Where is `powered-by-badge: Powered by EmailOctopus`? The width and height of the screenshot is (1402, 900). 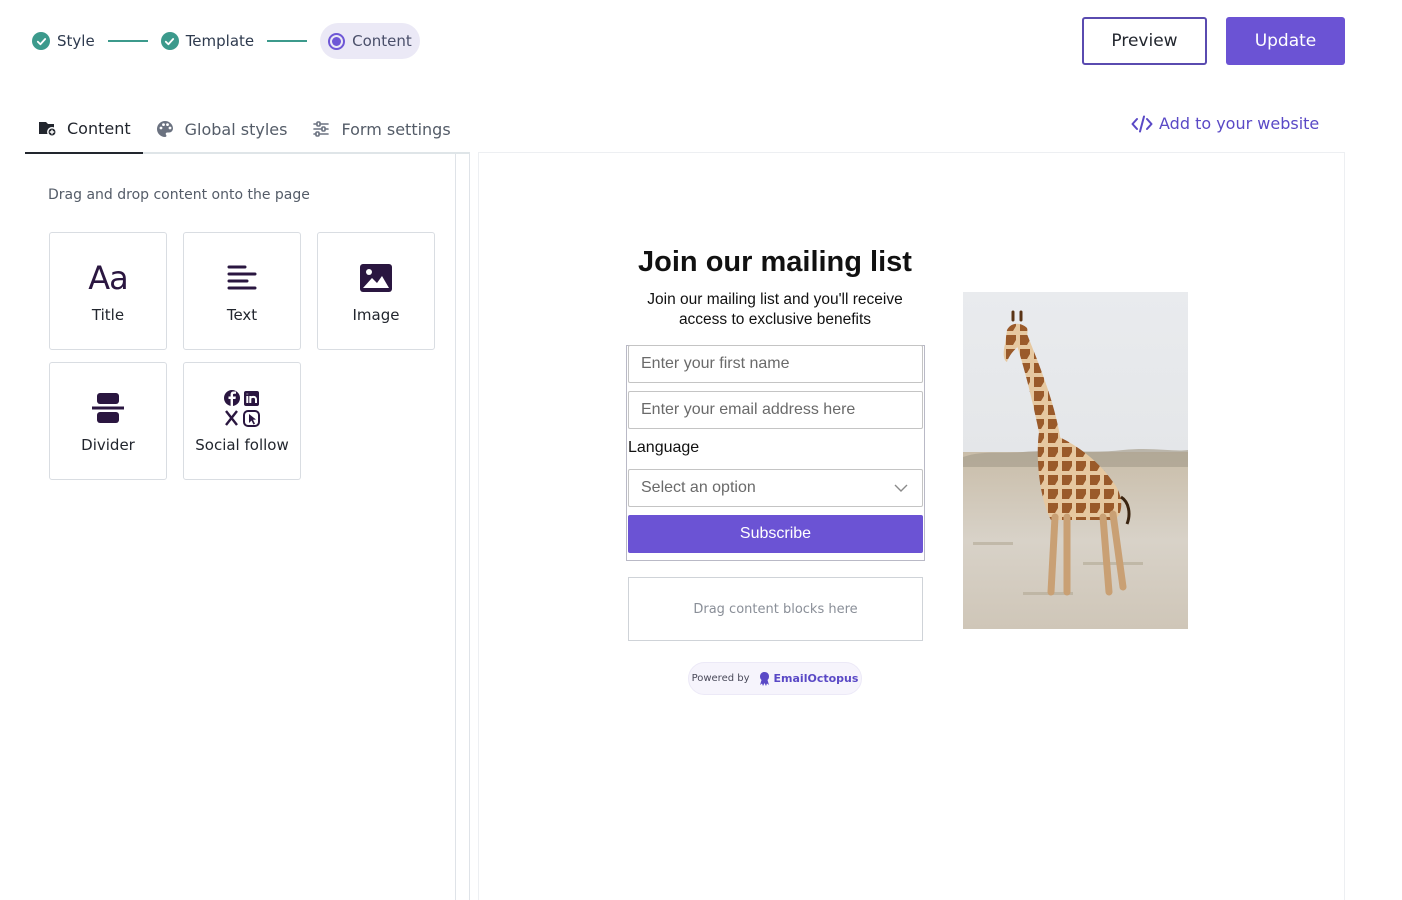
powered-by-badge: Powered by EmailOctopus is located at coordinates (775, 678).